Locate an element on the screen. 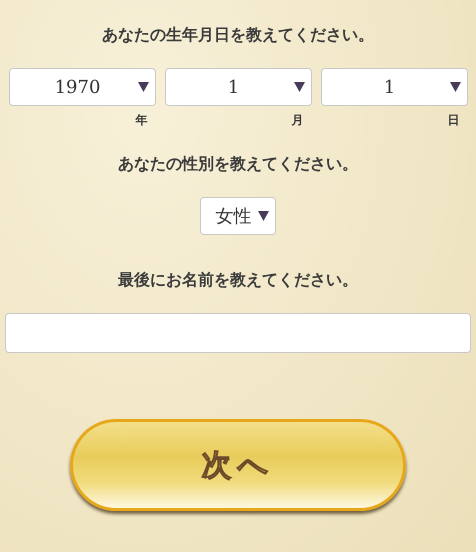  question-text: 最後にお名前を教えてください。 is located at coordinates (238, 280).